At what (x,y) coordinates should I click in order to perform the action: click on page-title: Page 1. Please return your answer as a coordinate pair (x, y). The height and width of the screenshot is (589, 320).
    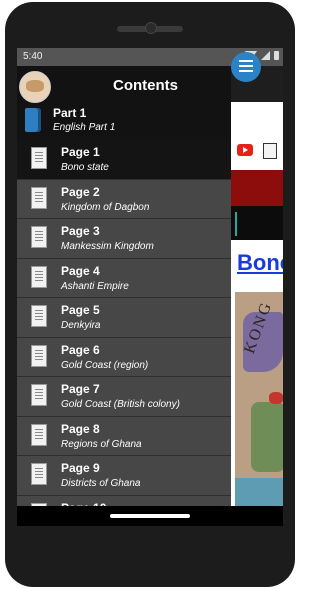
    Looking at the image, I should click on (80, 152).